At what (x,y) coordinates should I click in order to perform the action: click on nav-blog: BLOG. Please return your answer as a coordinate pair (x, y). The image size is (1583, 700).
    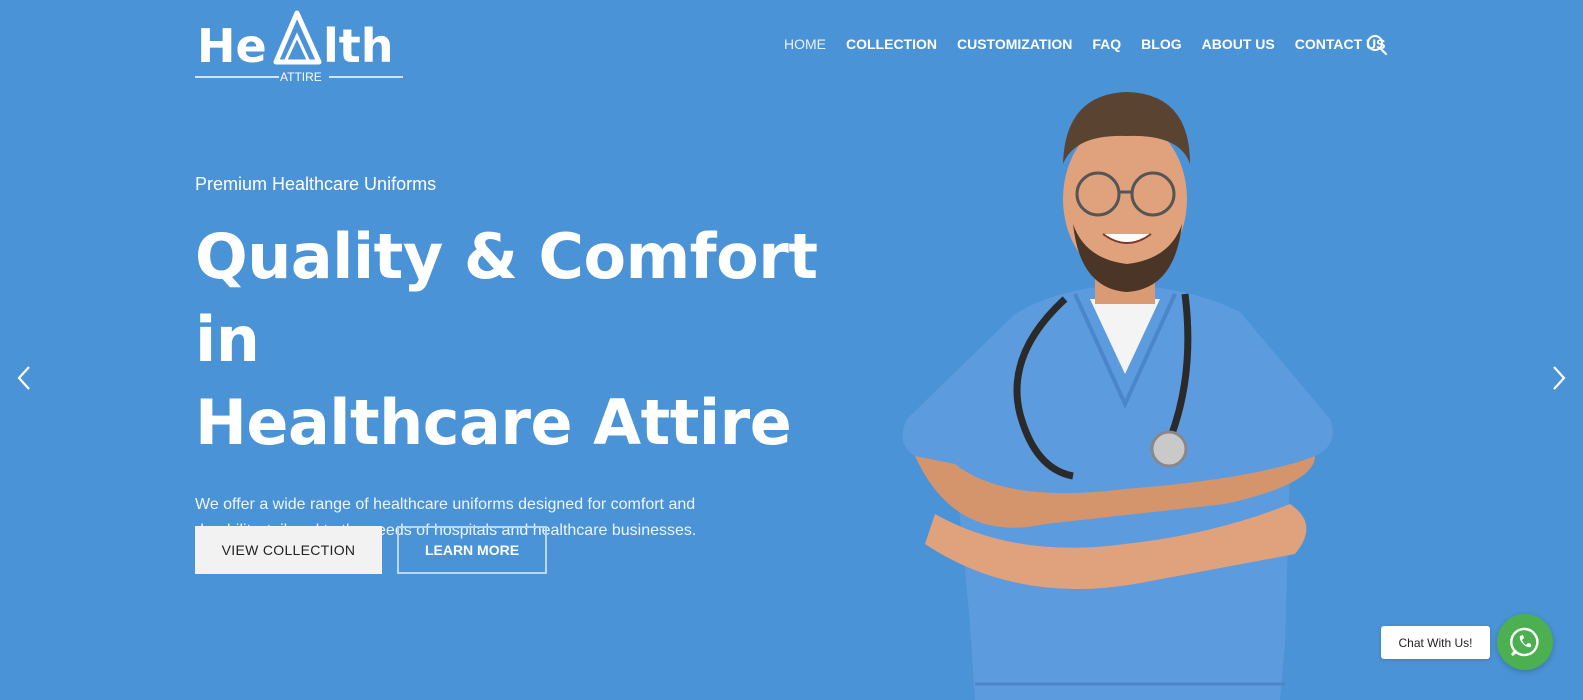
    Looking at the image, I should click on (1161, 44).